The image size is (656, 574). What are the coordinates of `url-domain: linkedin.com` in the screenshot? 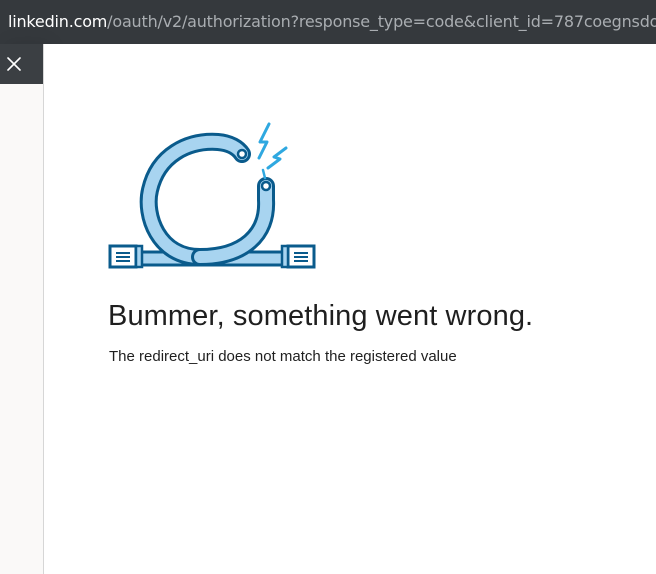 It's located at (58, 21).